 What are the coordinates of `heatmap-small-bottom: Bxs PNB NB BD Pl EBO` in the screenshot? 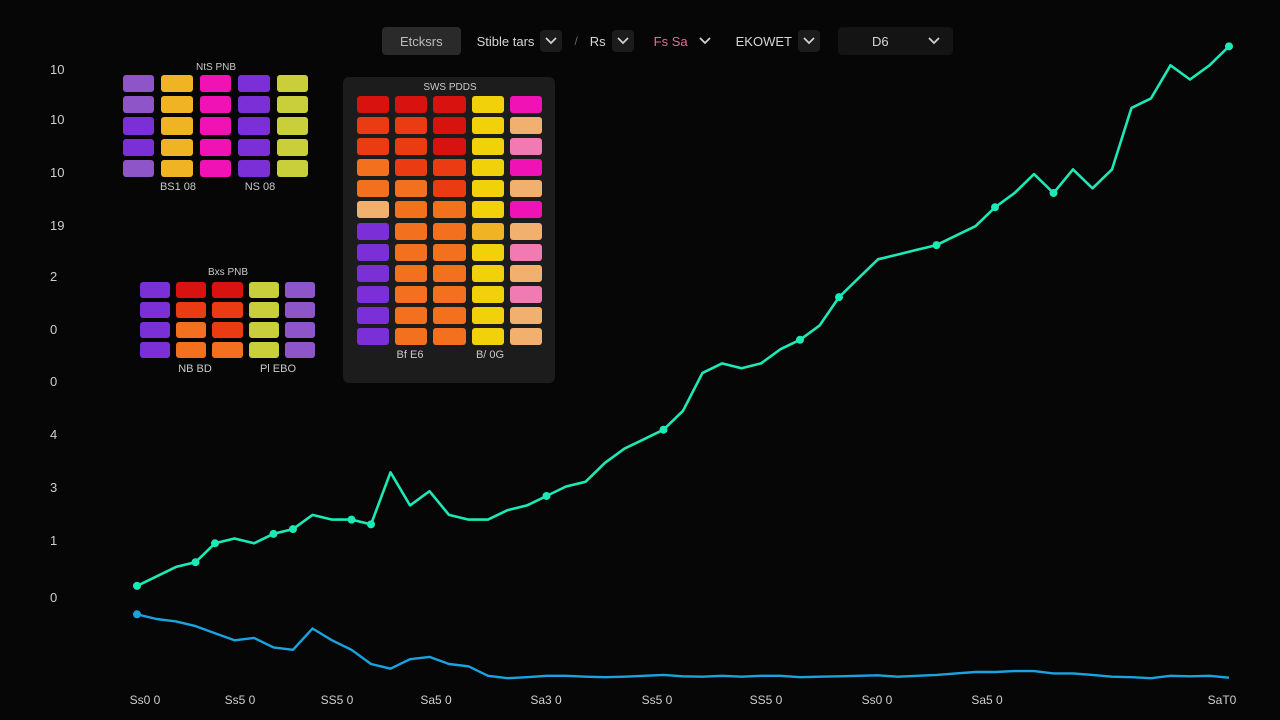 It's located at (227, 321).